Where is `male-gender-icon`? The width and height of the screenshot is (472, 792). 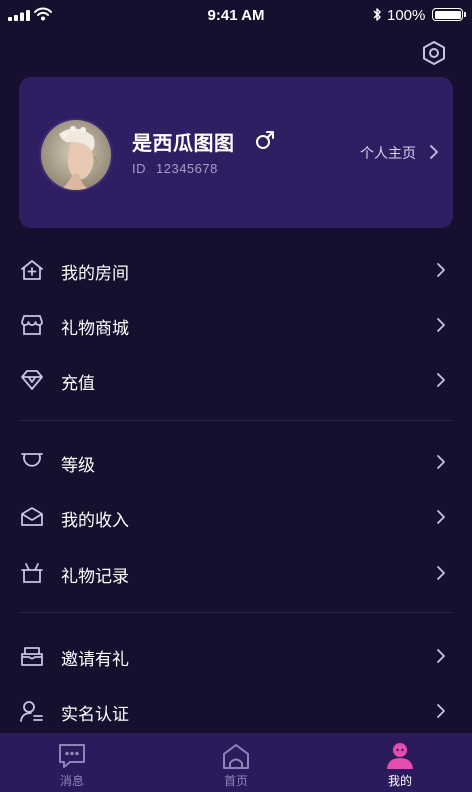 male-gender-icon is located at coordinates (265, 140).